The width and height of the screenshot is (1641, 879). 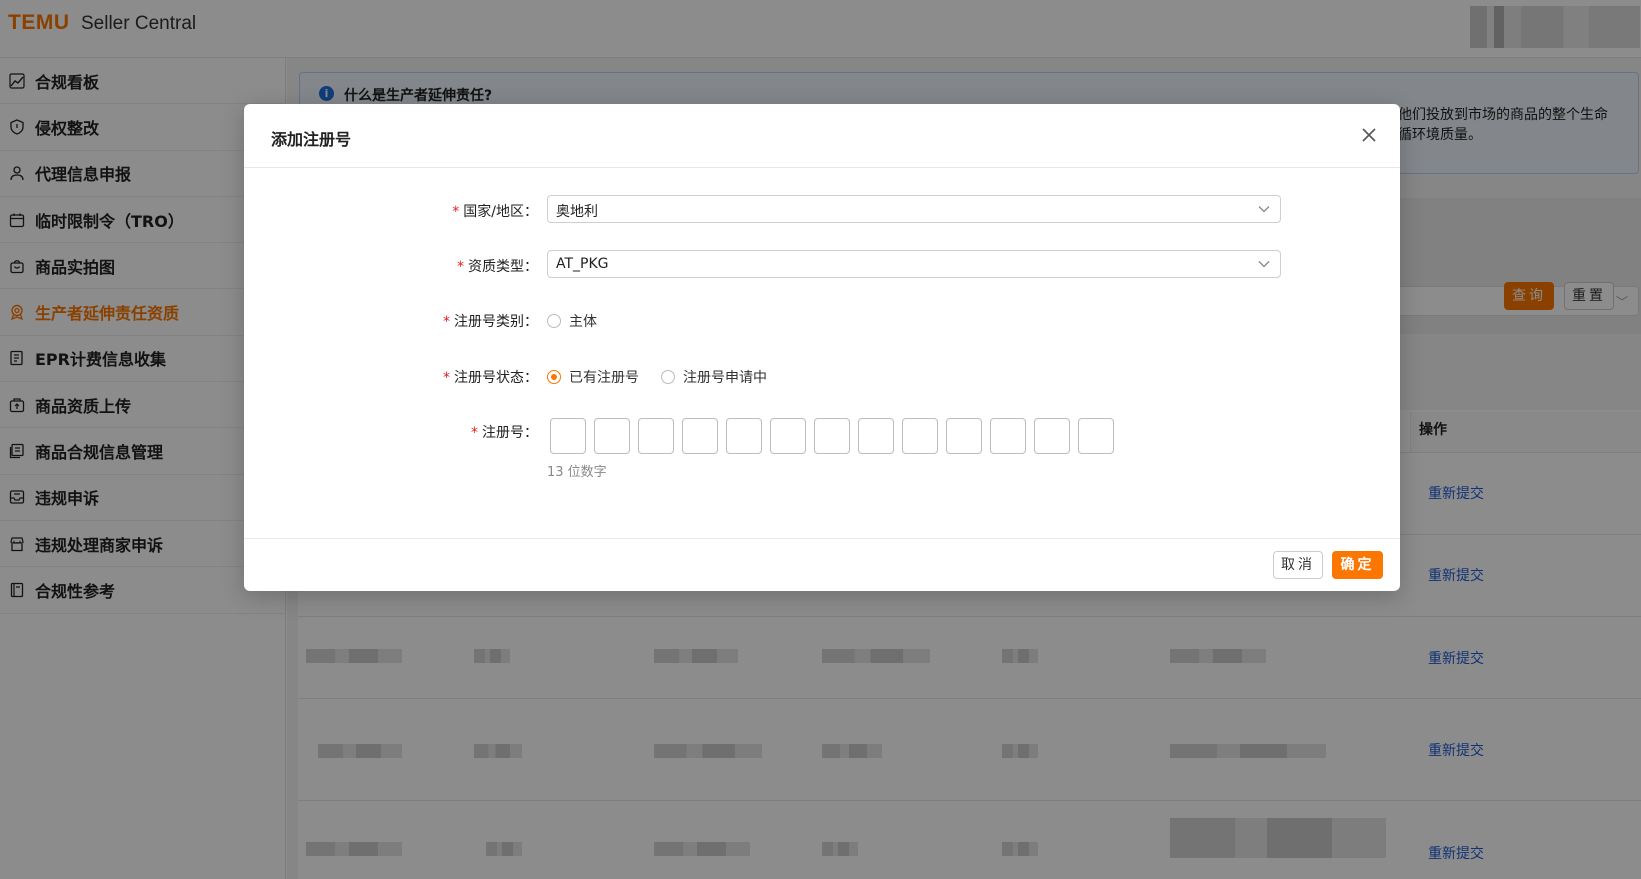 What do you see at coordinates (1298, 565) in the screenshot?
I see `cancel-button: 取消` at bounding box center [1298, 565].